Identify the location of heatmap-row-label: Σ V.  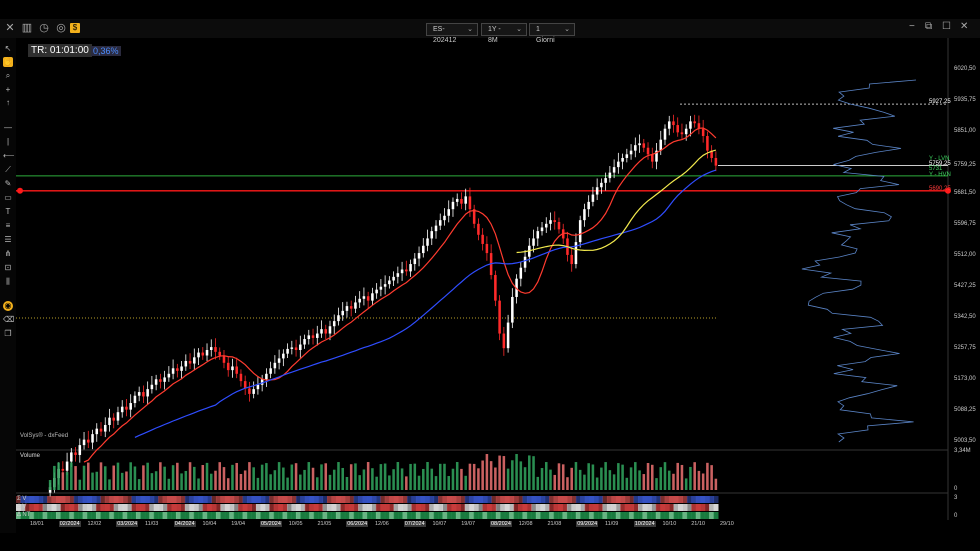
(22, 499).